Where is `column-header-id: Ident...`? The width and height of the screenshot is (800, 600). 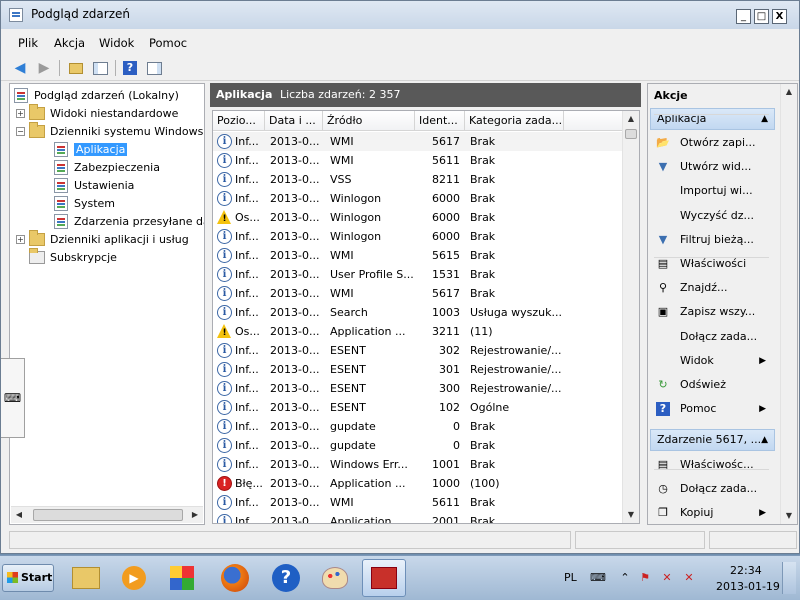
column-header-id: Ident... is located at coordinates (440, 121).